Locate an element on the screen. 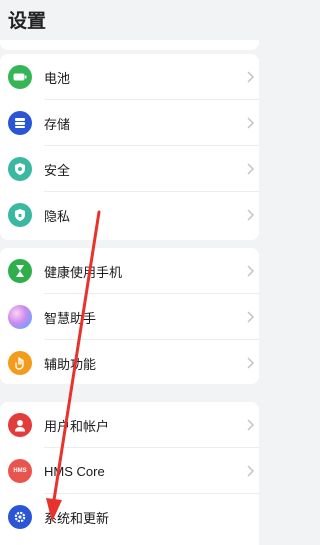  page-title: 设置 is located at coordinates (27, 21).